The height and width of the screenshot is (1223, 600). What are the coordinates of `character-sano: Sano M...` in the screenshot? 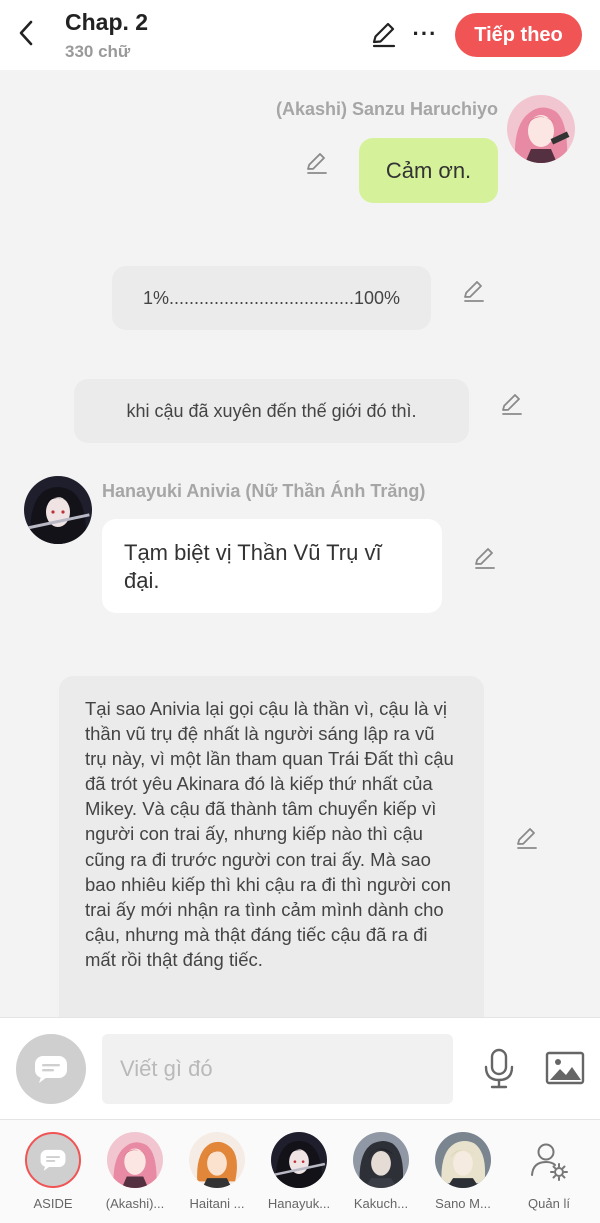 It's located at (463, 1171).